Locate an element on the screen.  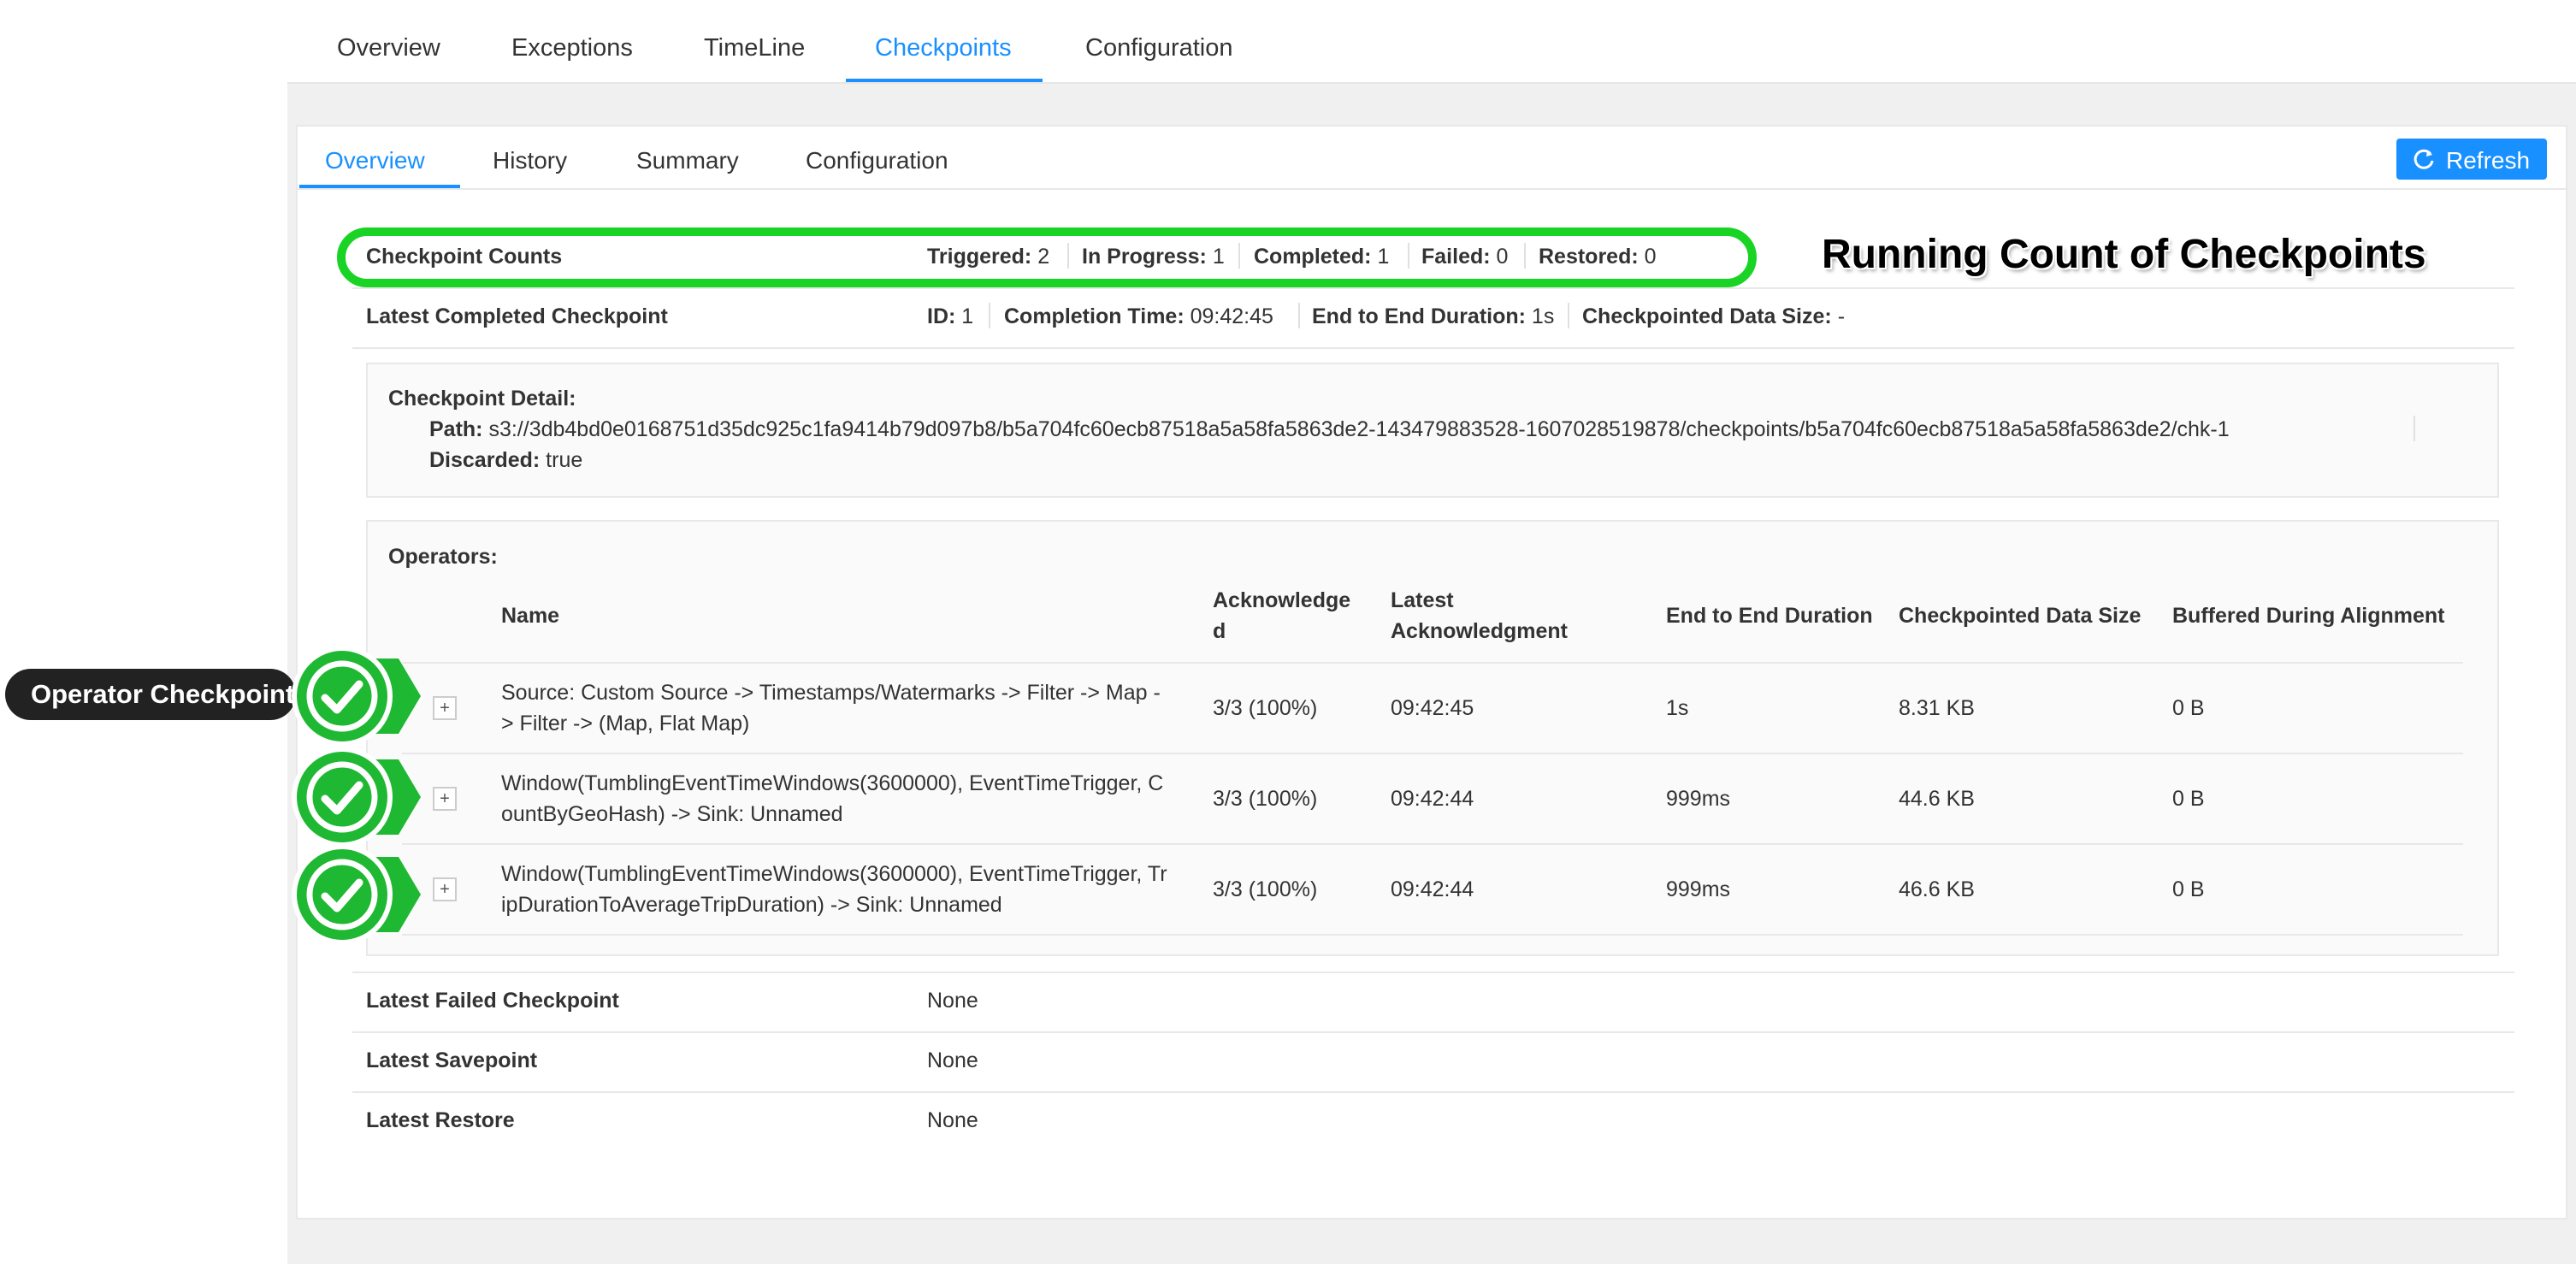
latest-restore-value: None is located at coordinates (952, 1120).